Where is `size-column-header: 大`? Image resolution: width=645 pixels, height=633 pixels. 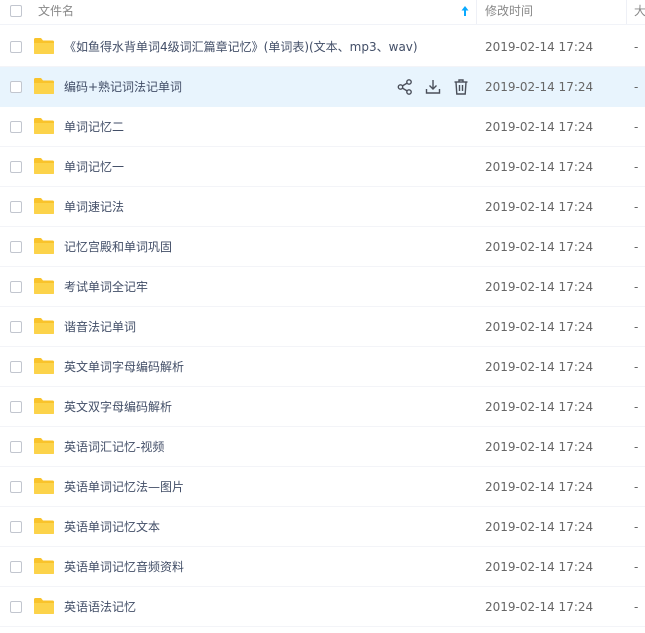 size-column-header: 大 is located at coordinates (639, 12).